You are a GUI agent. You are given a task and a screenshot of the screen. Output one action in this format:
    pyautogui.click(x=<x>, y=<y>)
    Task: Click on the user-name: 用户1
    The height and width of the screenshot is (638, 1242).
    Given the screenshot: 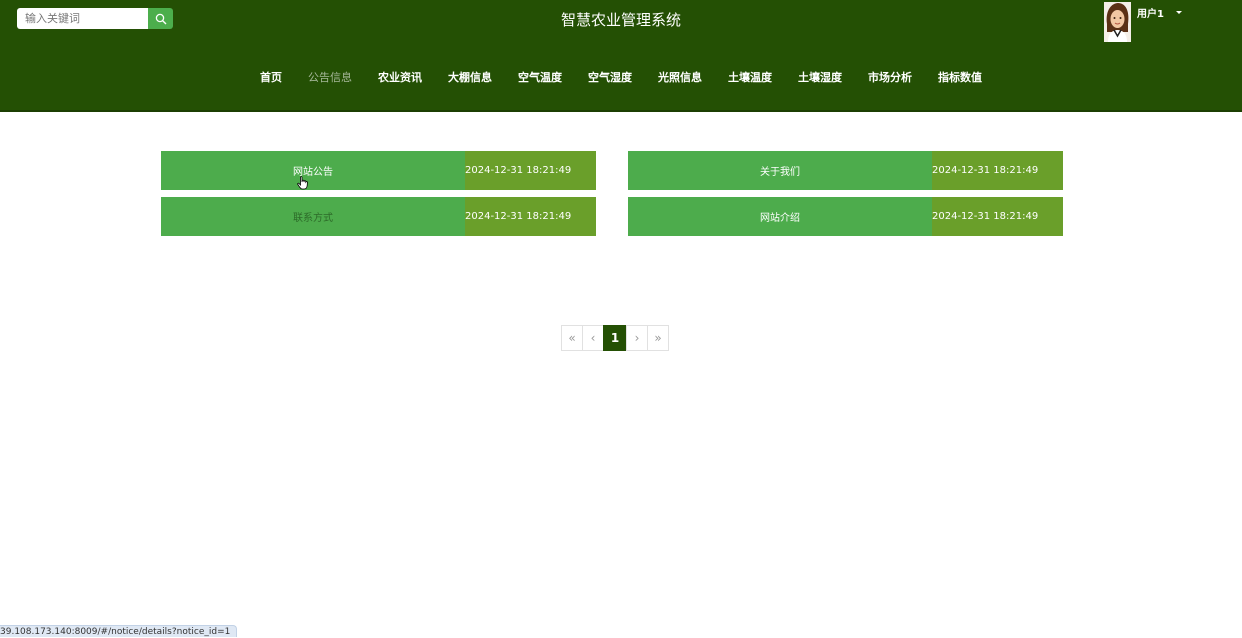 What is the action you would take?
    pyautogui.click(x=1150, y=14)
    